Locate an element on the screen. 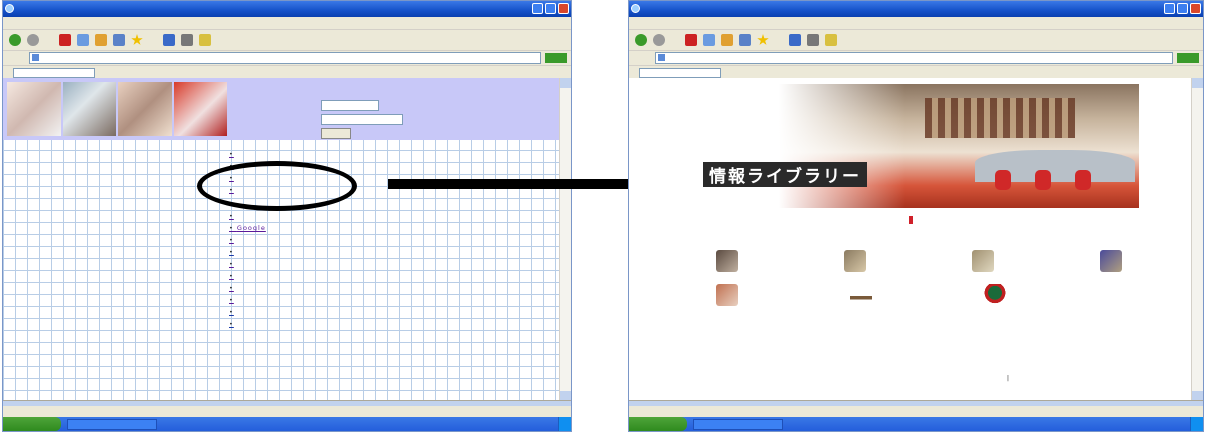  right-horizontal-scrollbar is located at coordinates (916, 403).